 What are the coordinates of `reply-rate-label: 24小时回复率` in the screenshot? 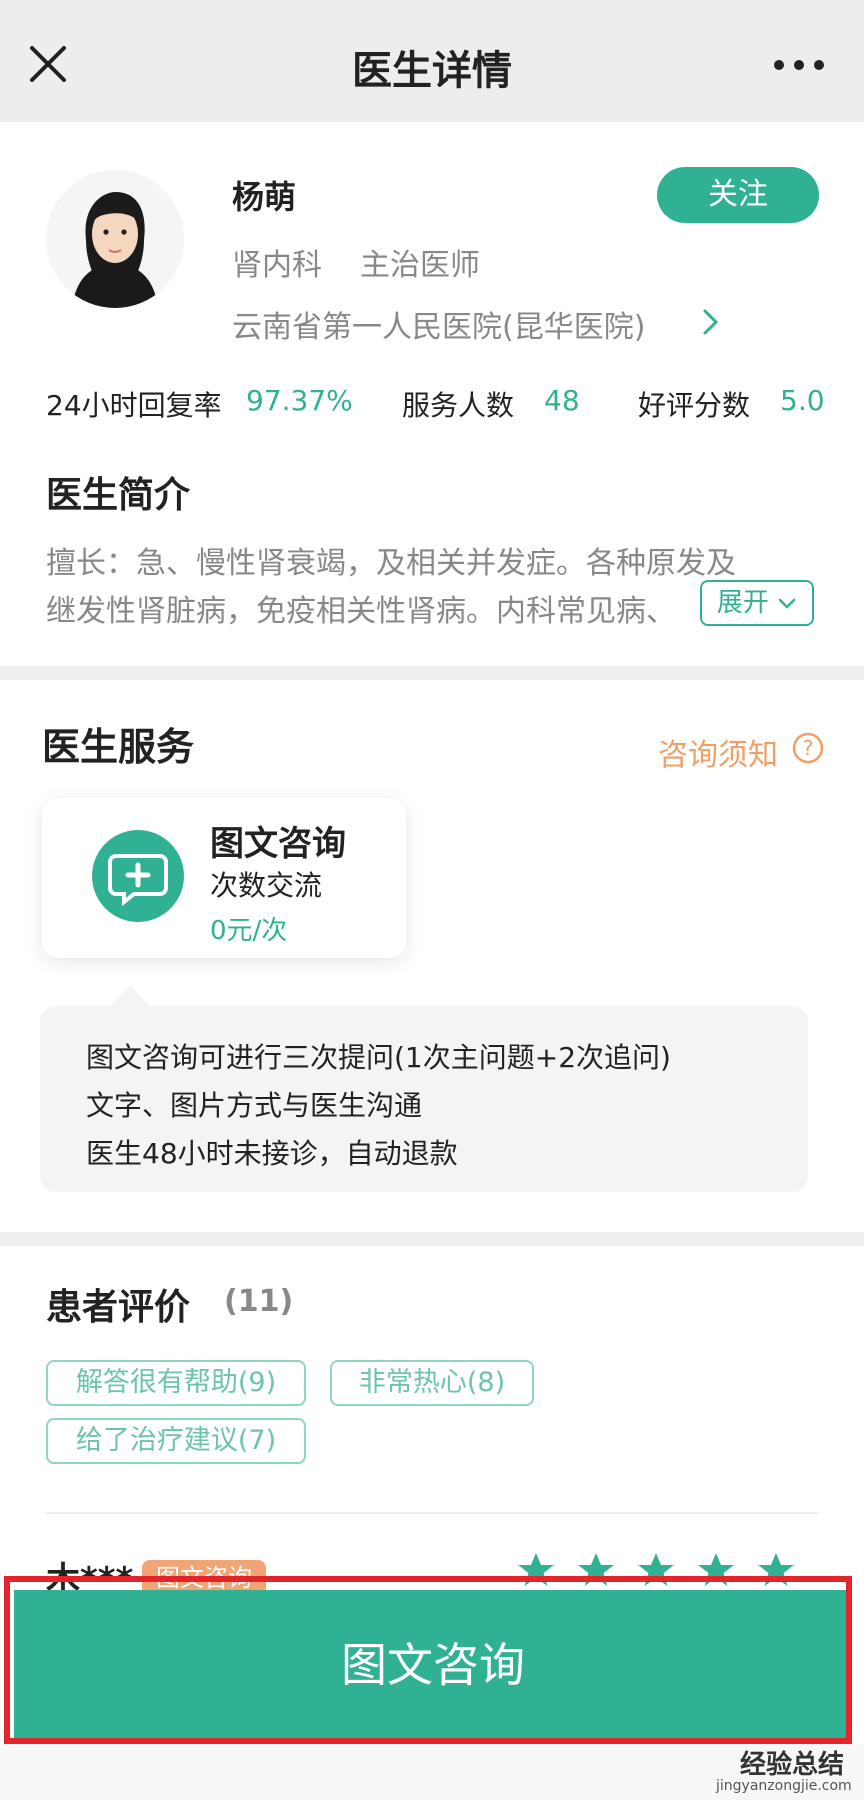 It's located at (134, 405).